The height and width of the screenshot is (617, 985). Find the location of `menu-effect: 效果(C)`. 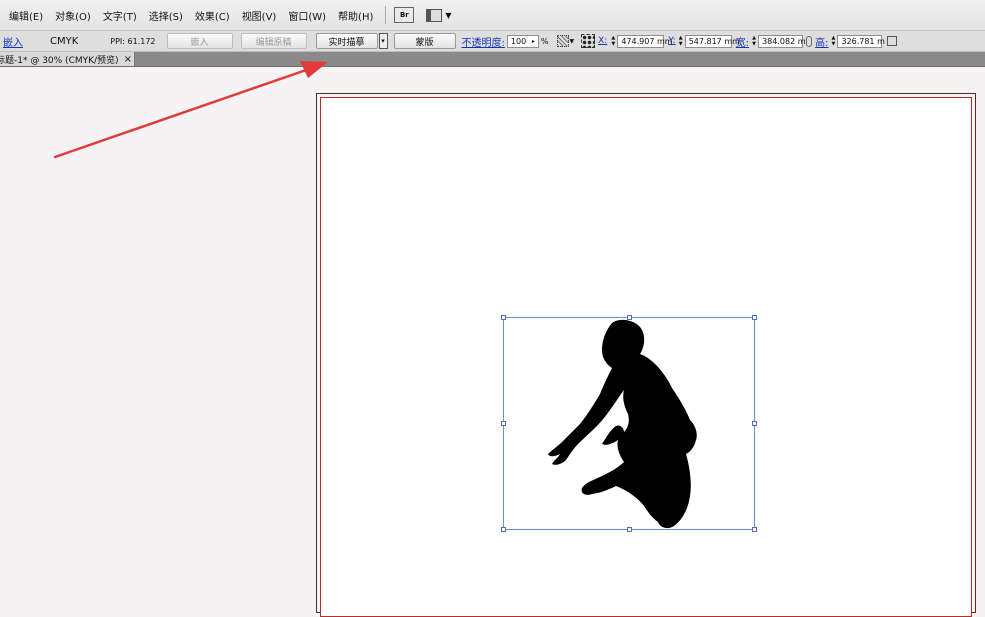

menu-effect: 效果(C) is located at coordinates (212, 15).